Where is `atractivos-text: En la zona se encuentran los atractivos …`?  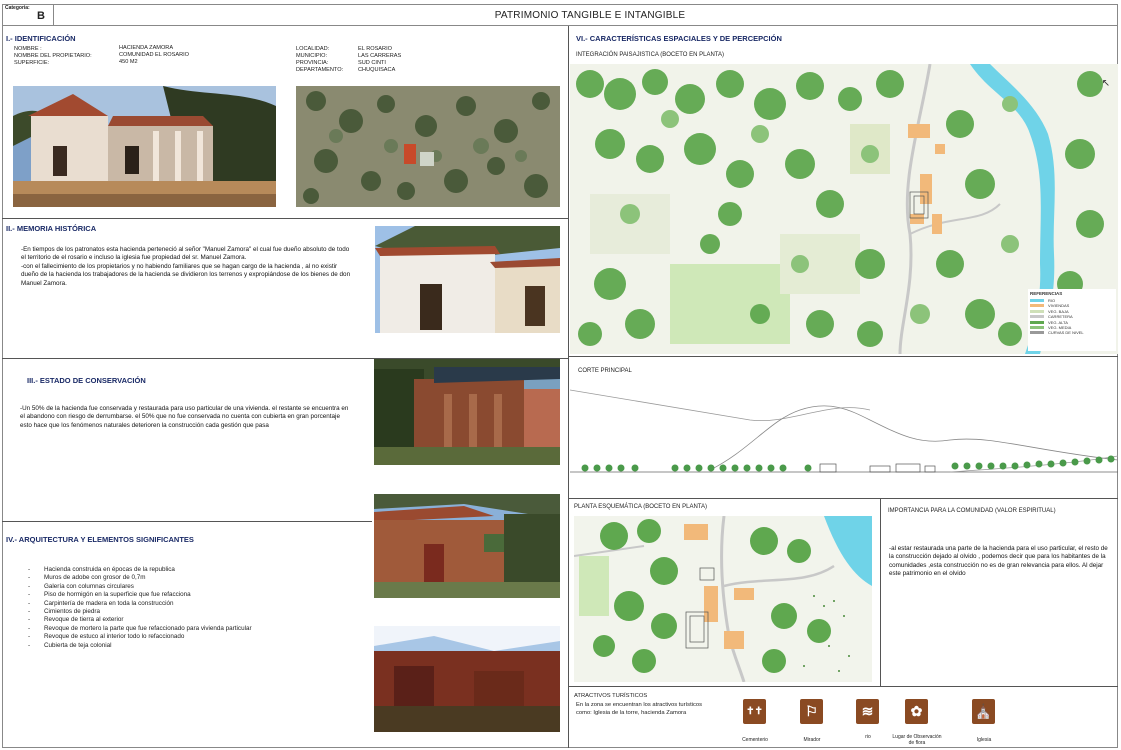
atractivos-text: En la zona se encuentran los atractivos … is located at coordinates (639, 709).